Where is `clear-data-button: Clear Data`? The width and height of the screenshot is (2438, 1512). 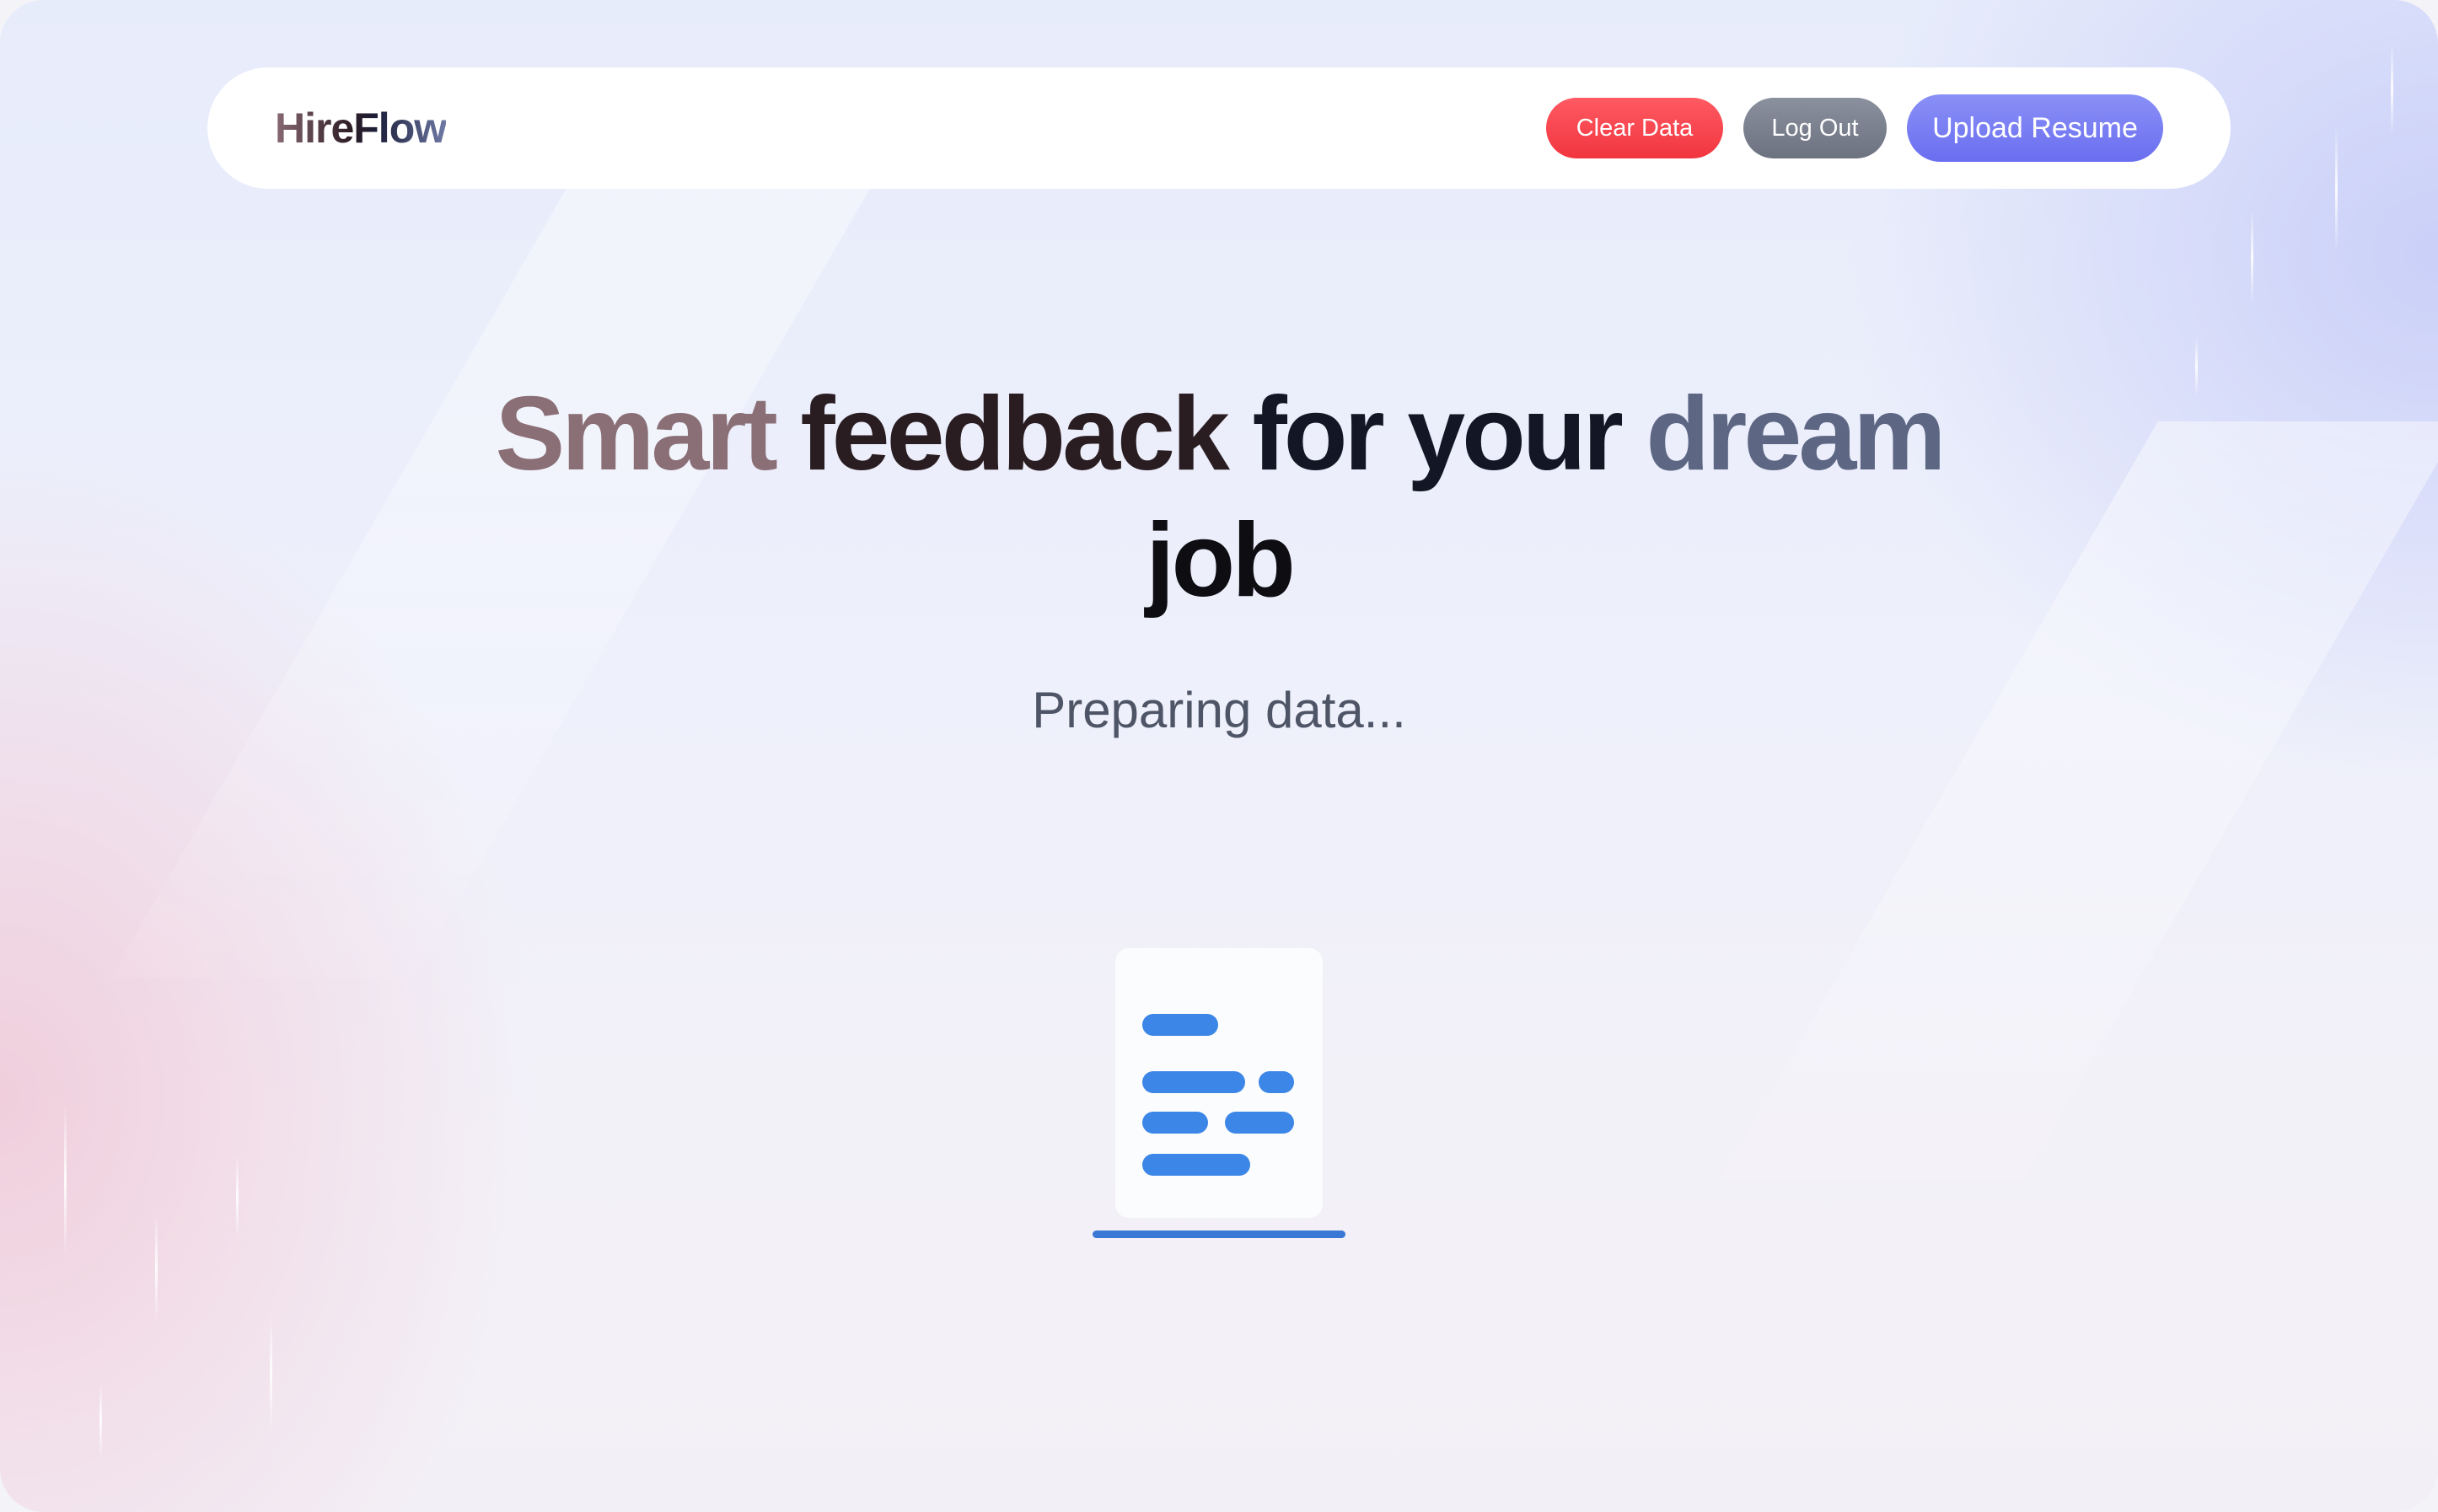 clear-data-button: Clear Data is located at coordinates (1635, 128).